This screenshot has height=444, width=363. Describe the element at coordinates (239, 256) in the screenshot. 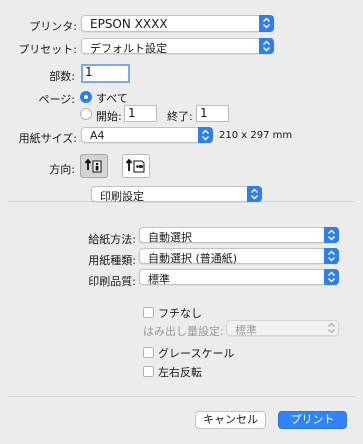

I see `media-type-popup: 自動選択 (普通紙)` at that location.